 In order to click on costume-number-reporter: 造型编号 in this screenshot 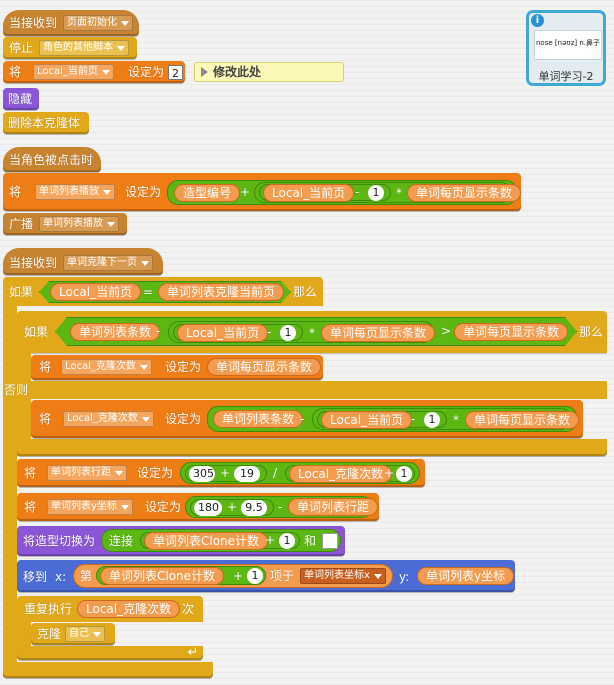, I will do `click(207, 193)`.